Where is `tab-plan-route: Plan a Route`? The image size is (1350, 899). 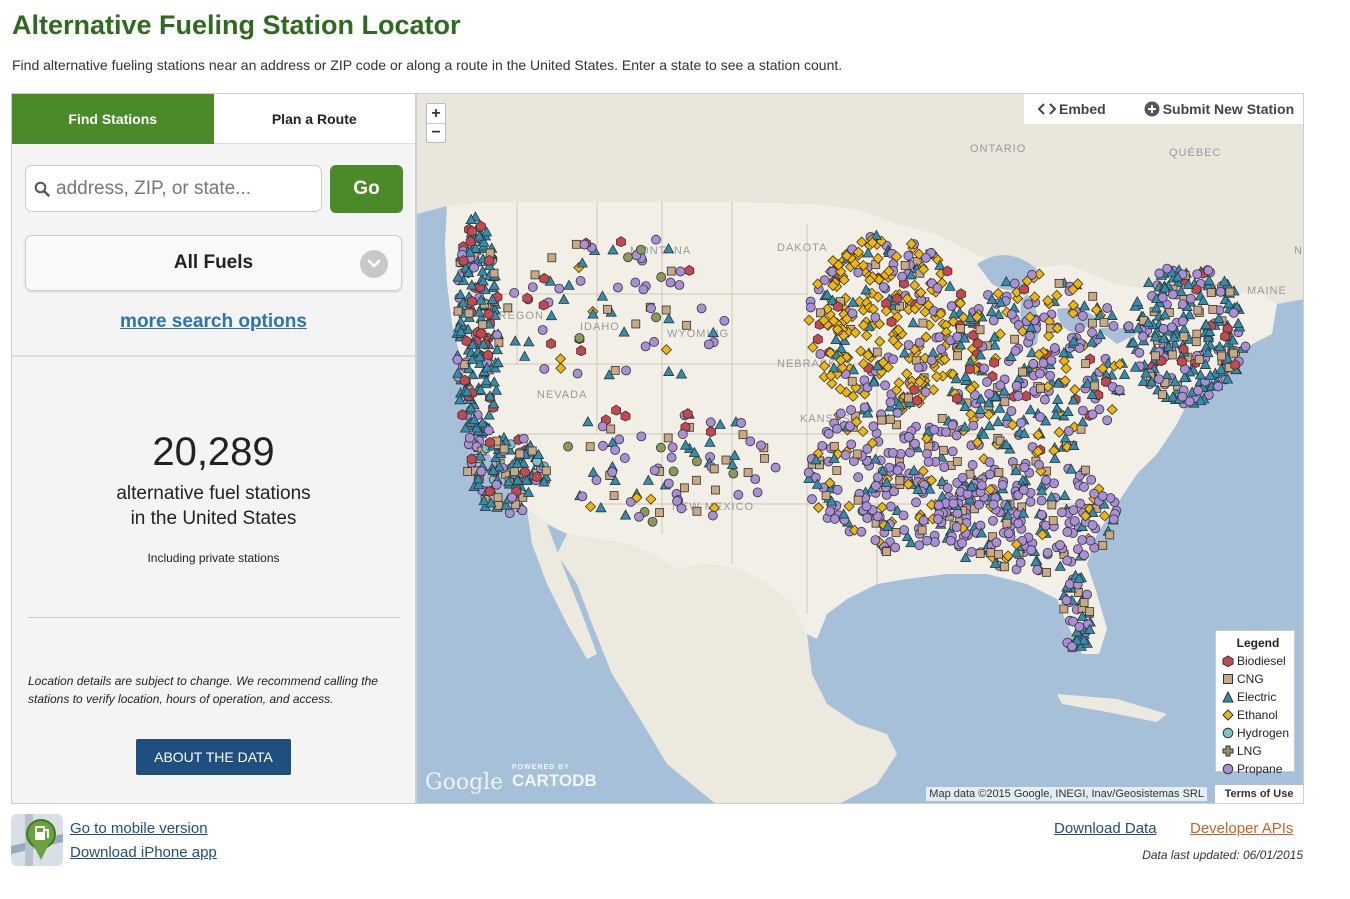 tab-plan-route: Plan a Route is located at coordinates (314, 119).